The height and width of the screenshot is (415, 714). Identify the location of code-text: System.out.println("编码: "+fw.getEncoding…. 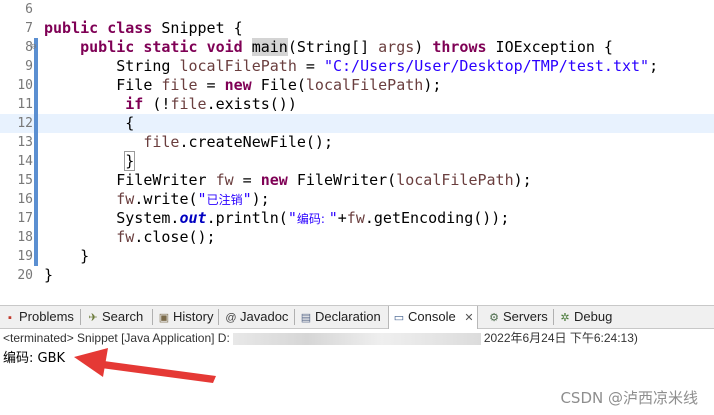
(276, 219).